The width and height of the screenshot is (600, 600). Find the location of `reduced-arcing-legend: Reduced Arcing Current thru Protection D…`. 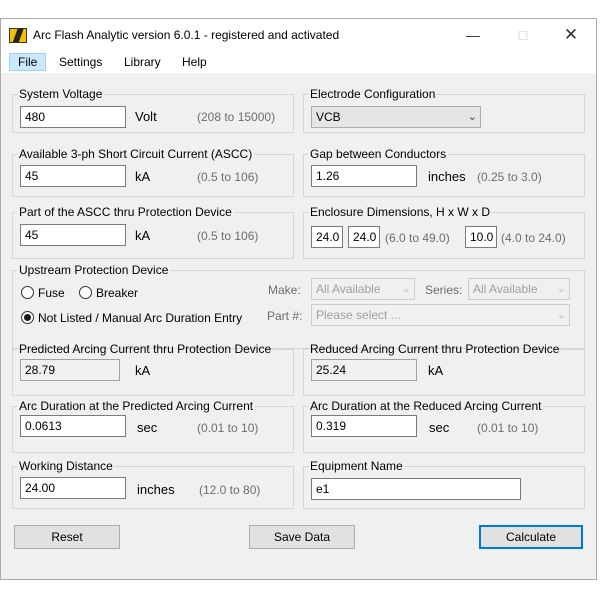

reduced-arcing-legend: Reduced Arcing Current thru Protection D… is located at coordinates (435, 349).